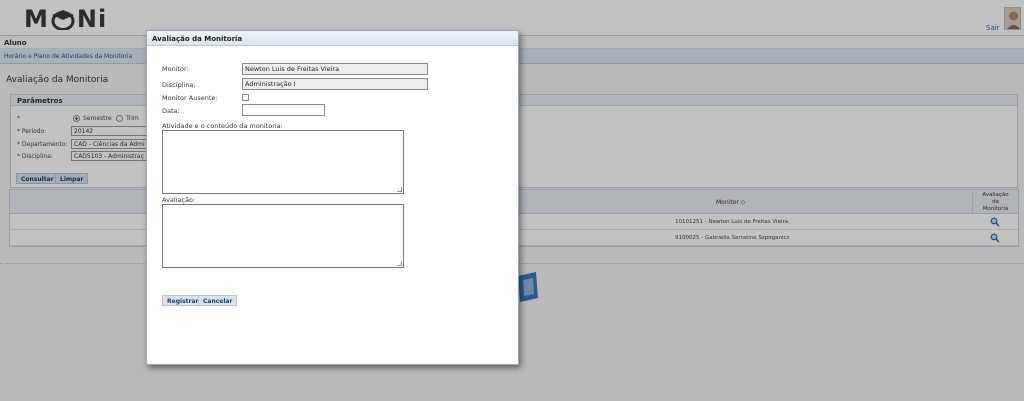 Image resolution: width=1024 pixels, height=401 pixels. Describe the element at coordinates (283, 162) in the screenshot. I see `atividade-textarea` at that location.